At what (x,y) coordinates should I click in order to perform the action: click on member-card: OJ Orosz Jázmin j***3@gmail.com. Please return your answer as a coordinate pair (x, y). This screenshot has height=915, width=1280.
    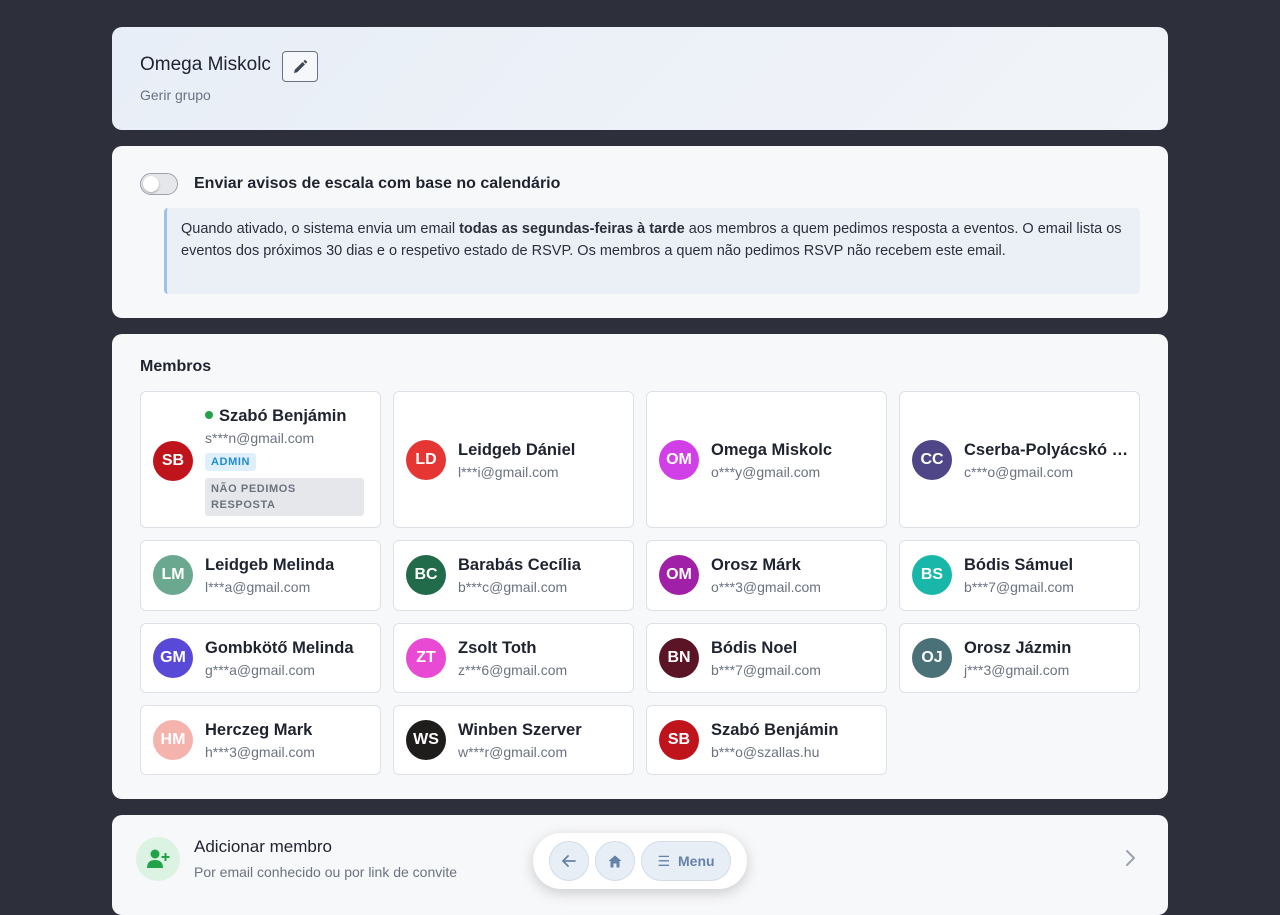
    Looking at the image, I should click on (1019, 658).